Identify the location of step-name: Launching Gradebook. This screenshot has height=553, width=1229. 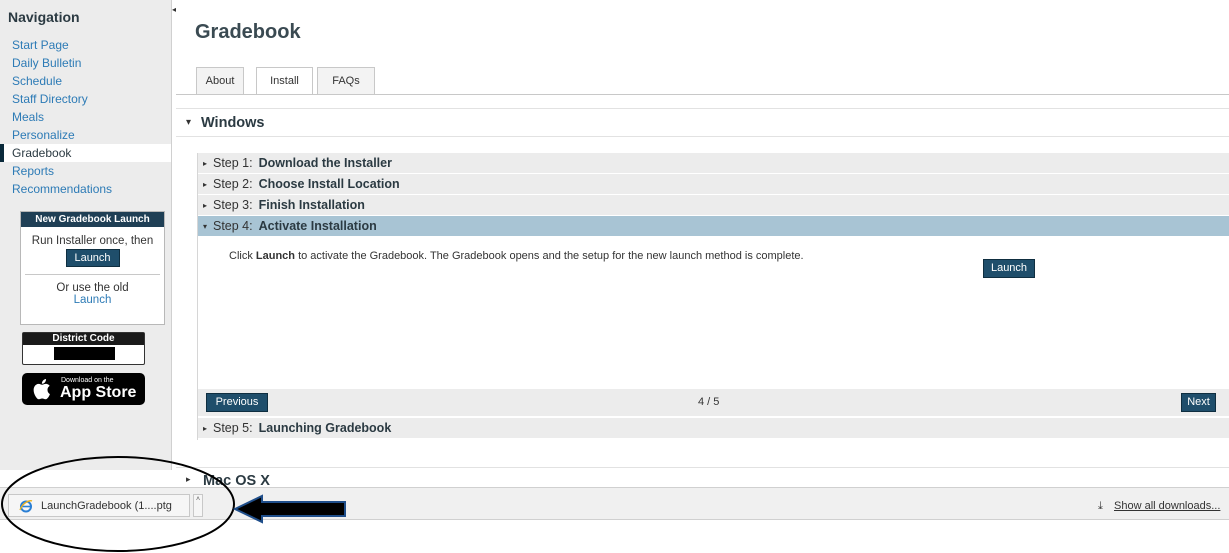
(325, 428).